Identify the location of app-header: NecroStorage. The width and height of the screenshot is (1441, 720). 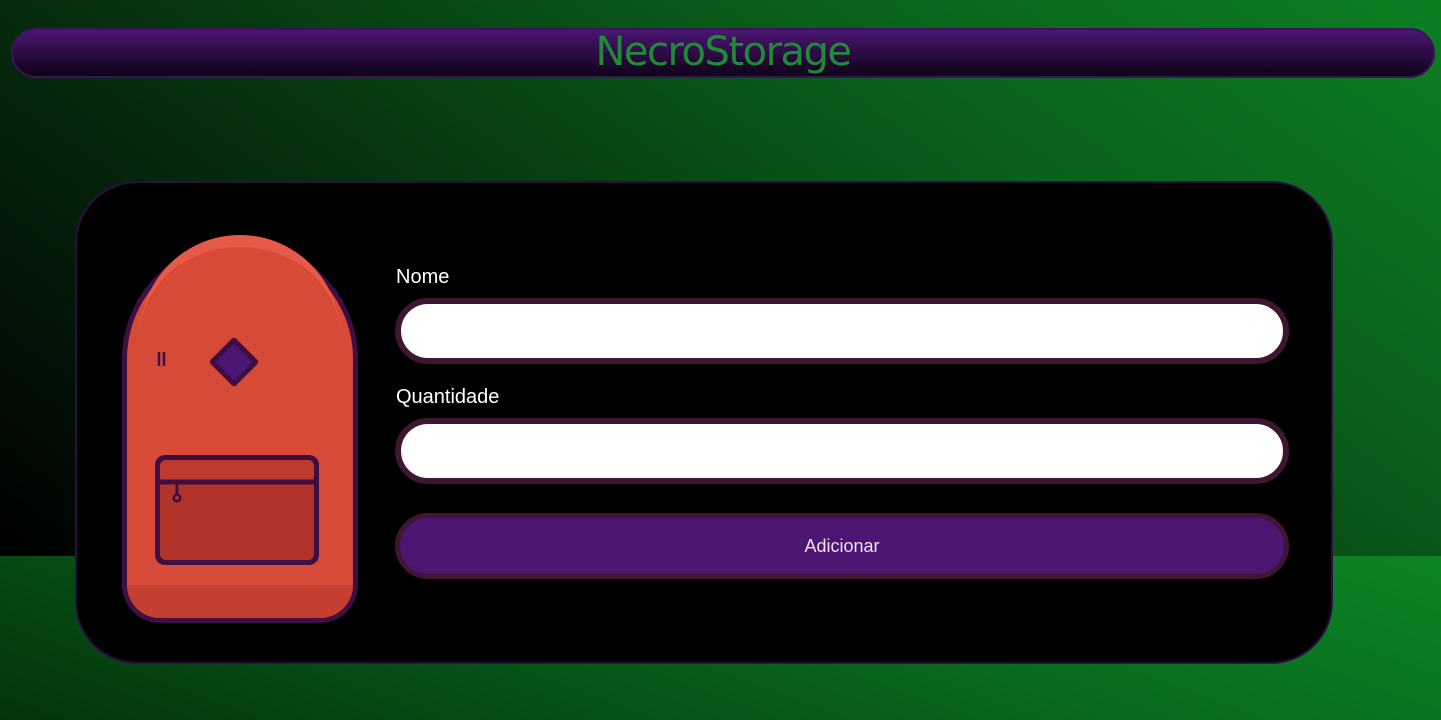
(723, 53).